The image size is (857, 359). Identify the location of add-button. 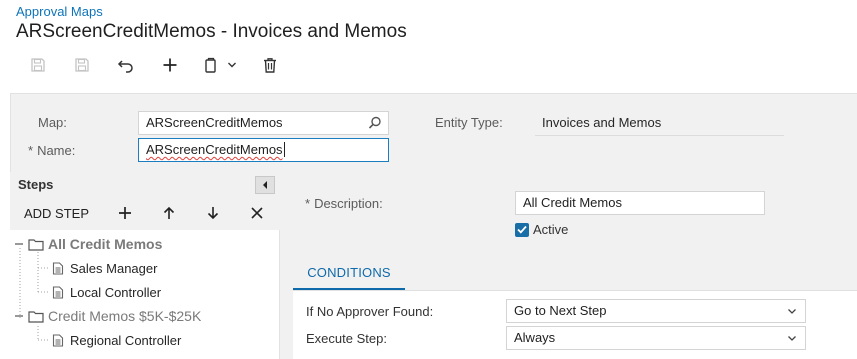
(170, 65).